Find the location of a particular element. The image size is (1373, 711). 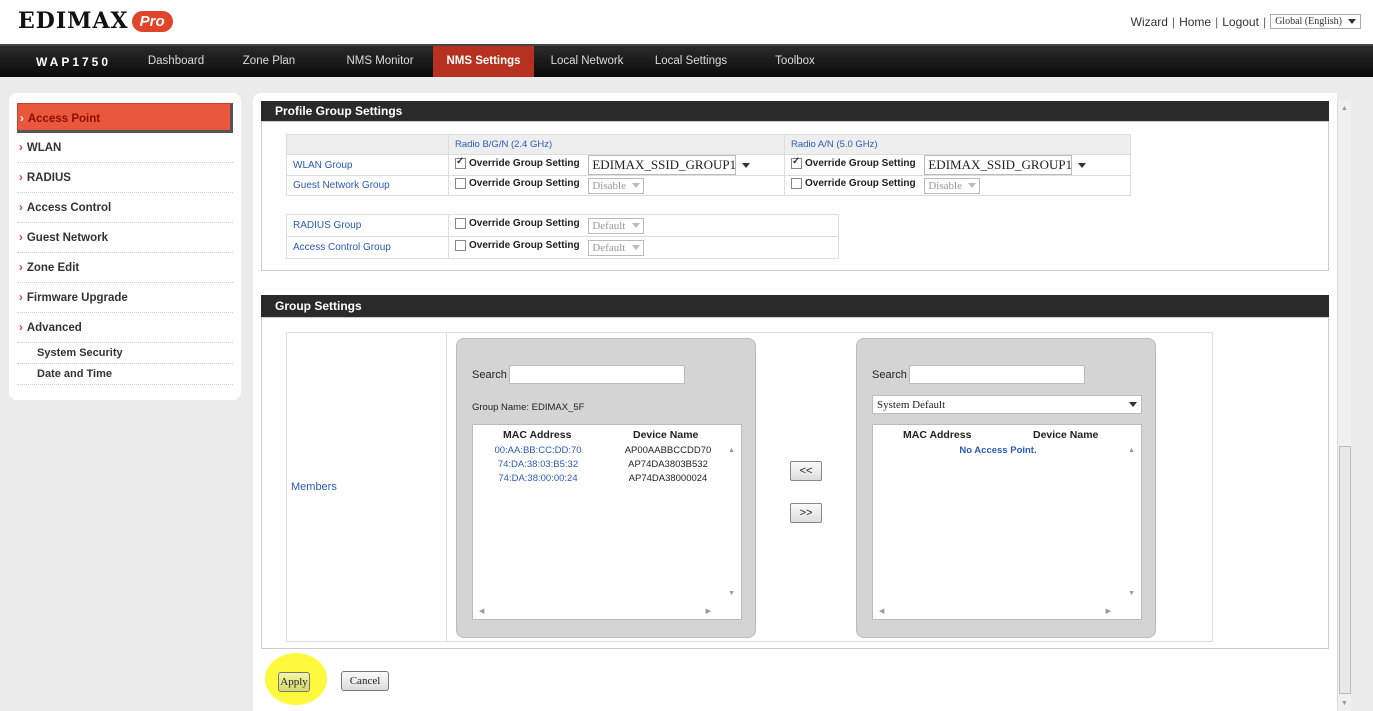

row-label: RADIUS Group is located at coordinates (367, 225).